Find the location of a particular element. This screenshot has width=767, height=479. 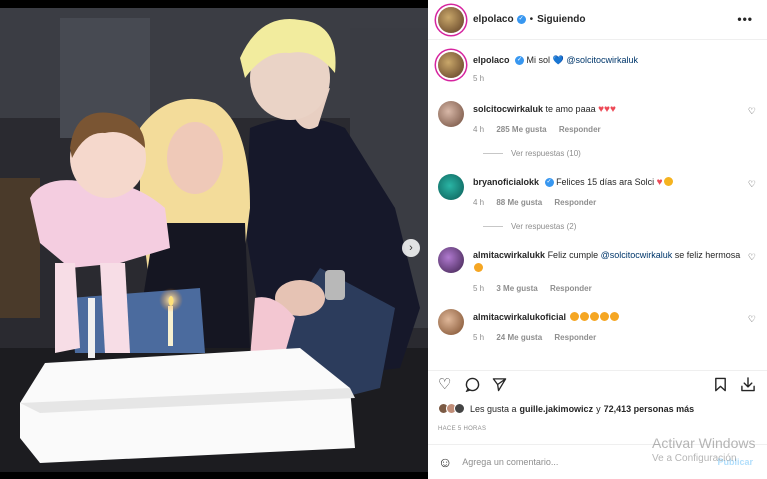

heart-emoji: ♥♥♥ is located at coordinates (607, 109).